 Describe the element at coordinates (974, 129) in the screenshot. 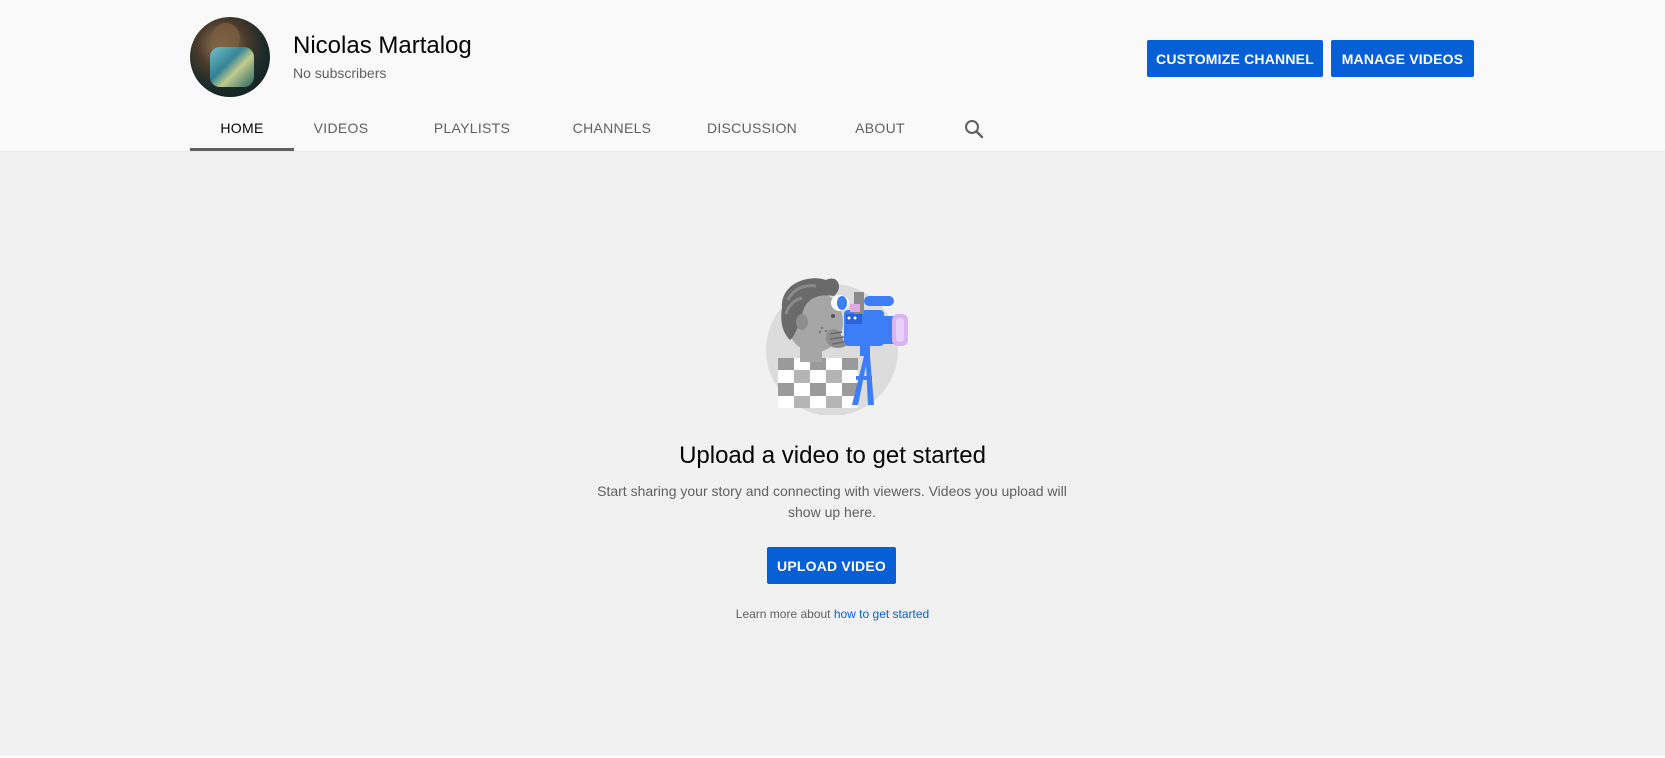

I see `search-icon` at that location.